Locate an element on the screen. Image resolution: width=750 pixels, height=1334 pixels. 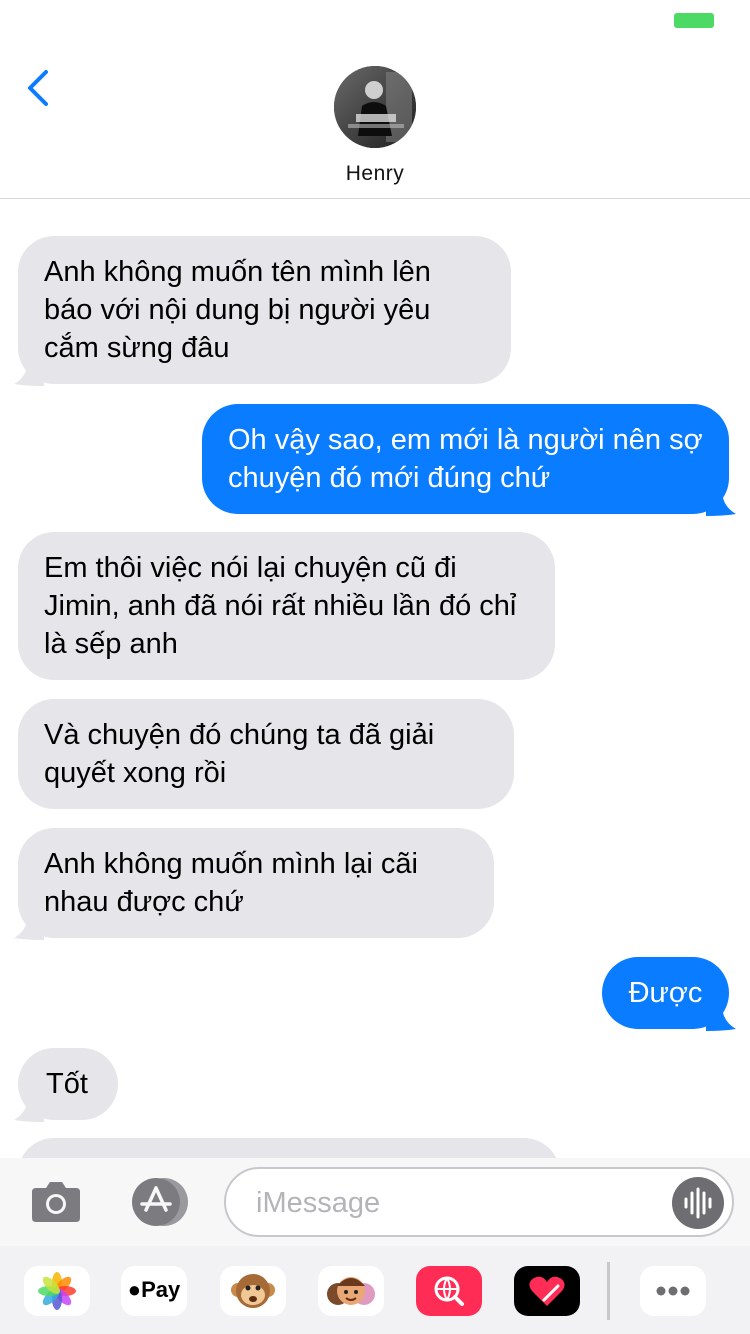
contact-name: Henry is located at coordinates (375, 174).